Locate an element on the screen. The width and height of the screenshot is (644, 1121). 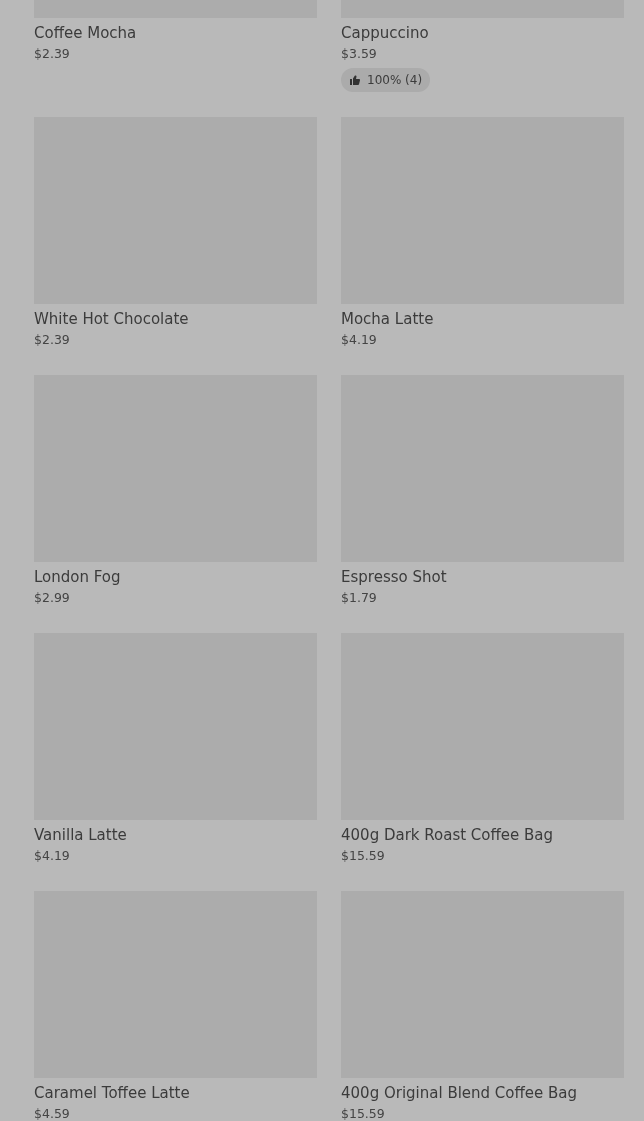
product-name: Cappuccino is located at coordinates (385, 33).